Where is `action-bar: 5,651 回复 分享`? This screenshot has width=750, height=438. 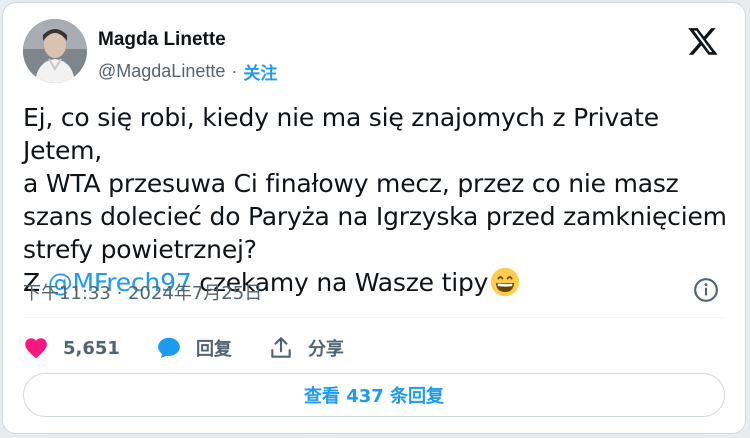 action-bar: 5,651 回复 分享 is located at coordinates (201, 348).